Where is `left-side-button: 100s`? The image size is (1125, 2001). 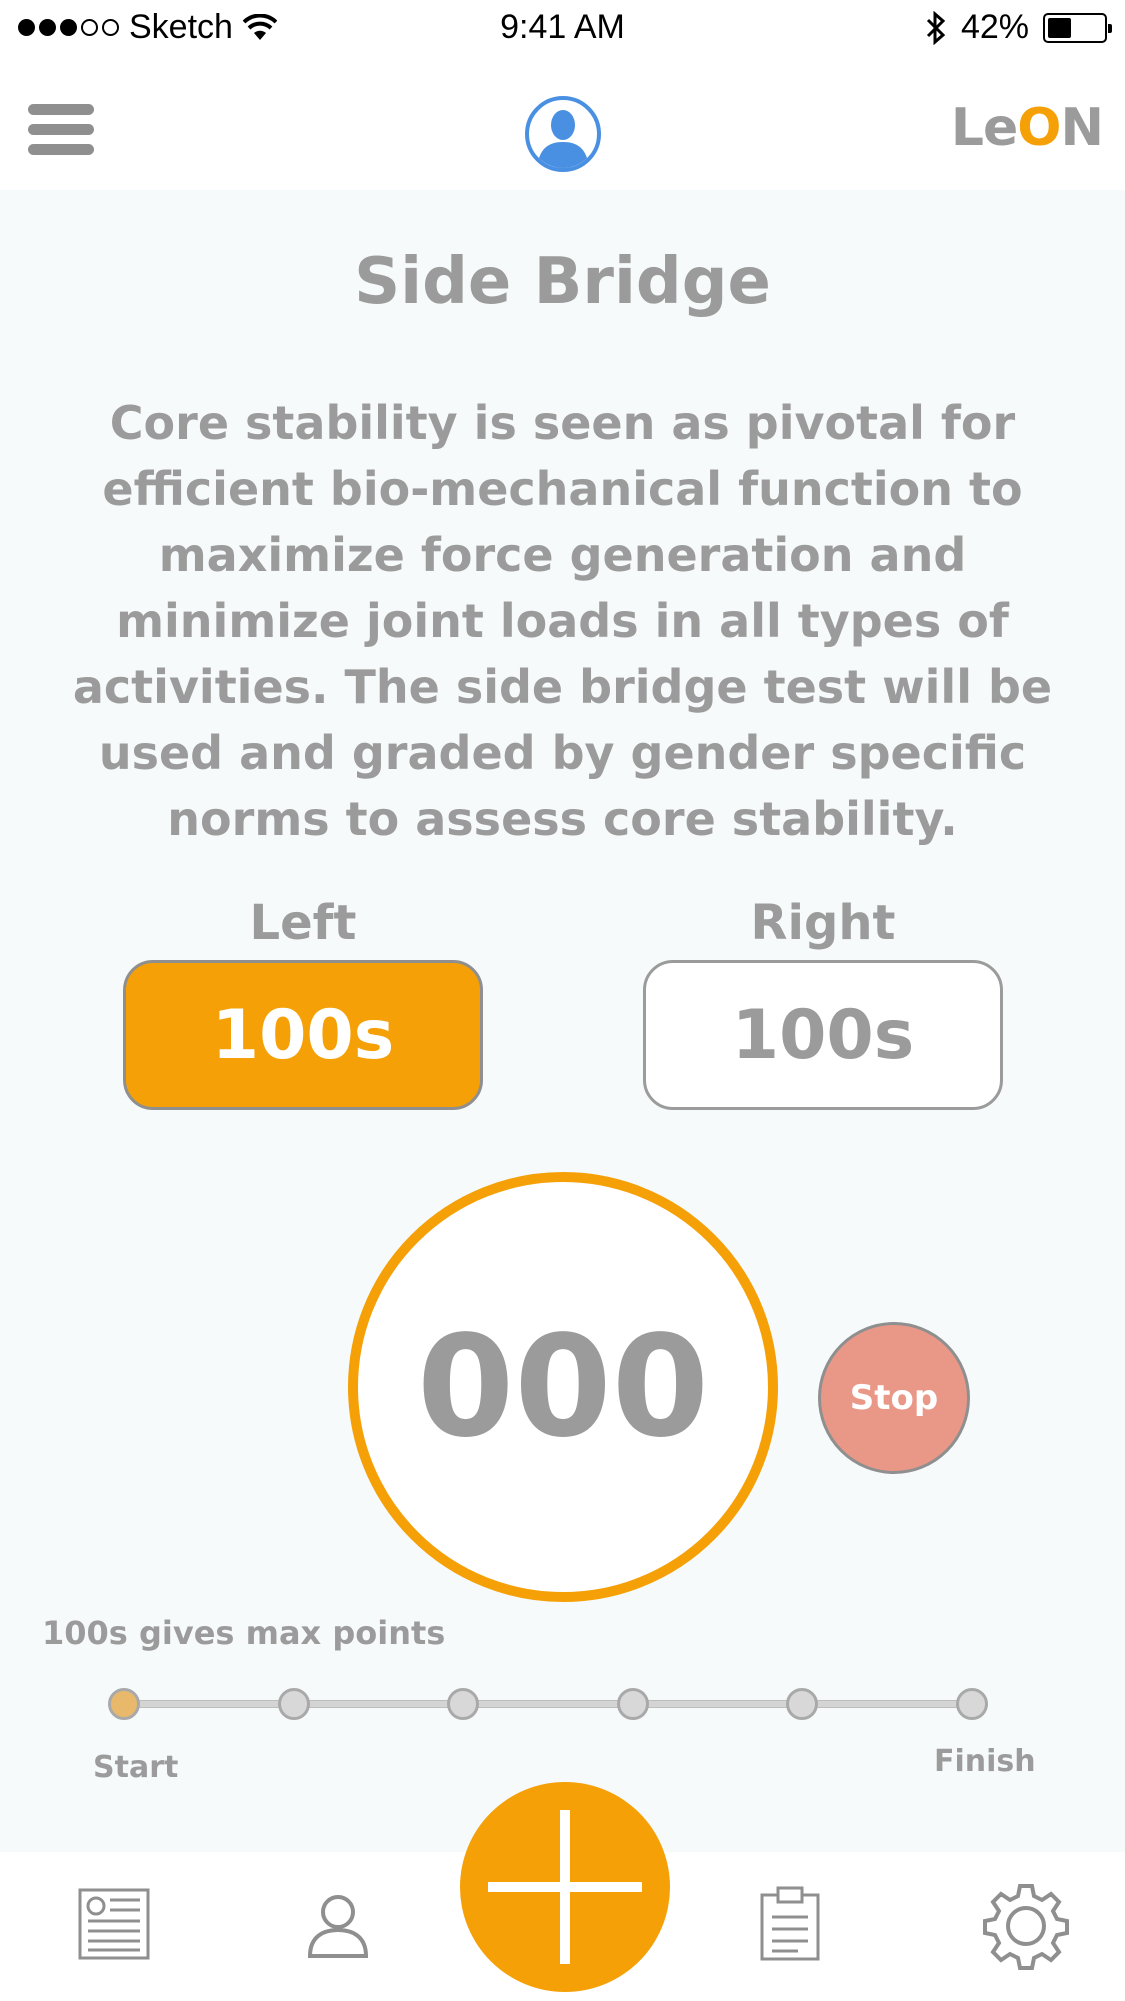
left-side-button: 100s is located at coordinates (303, 1035).